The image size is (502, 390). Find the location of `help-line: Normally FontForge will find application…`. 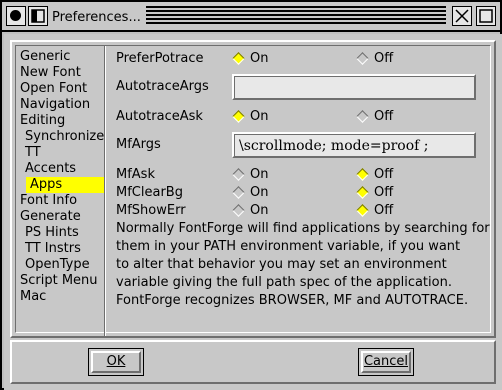

help-line: Normally FontForge will find application… is located at coordinates (303, 228).